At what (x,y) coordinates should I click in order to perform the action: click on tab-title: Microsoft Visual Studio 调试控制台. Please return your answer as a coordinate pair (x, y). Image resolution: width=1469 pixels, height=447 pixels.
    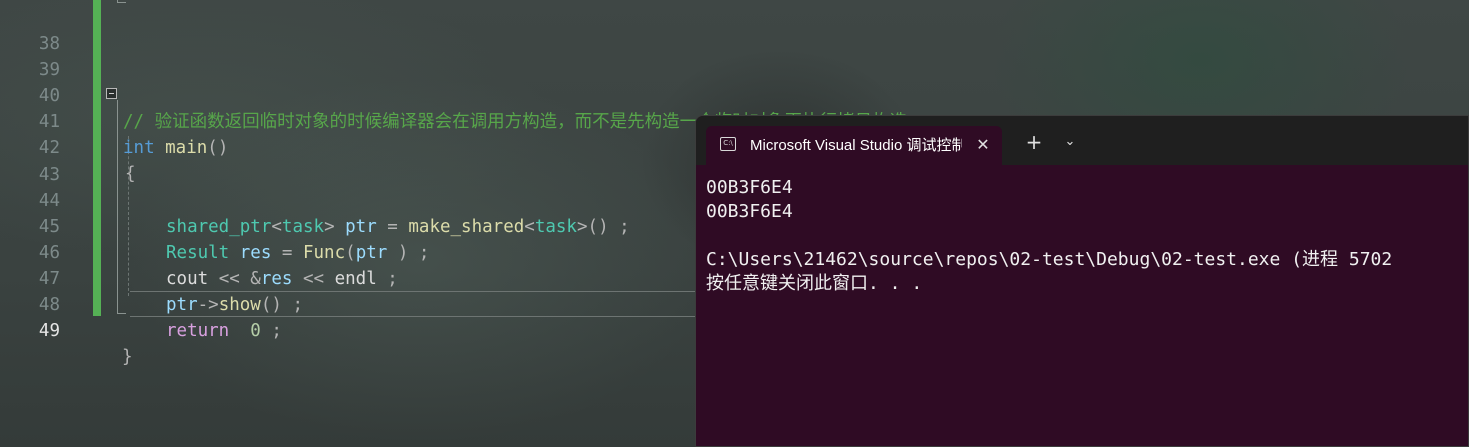
    Looking at the image, I should click on (856, 145).